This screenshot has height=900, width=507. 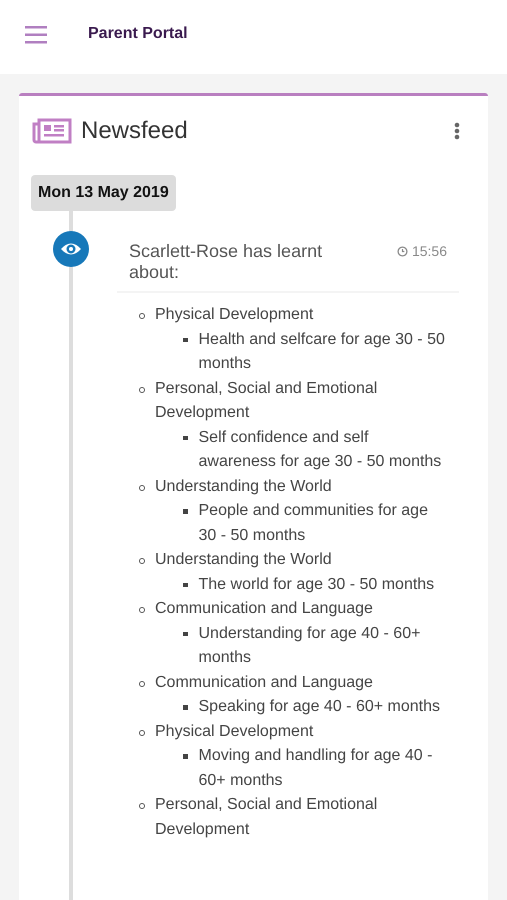 What do you see at coordinates (429, 251) in the screenshot?
I see `time-text: 15:56` at bounding box center [429, 251].